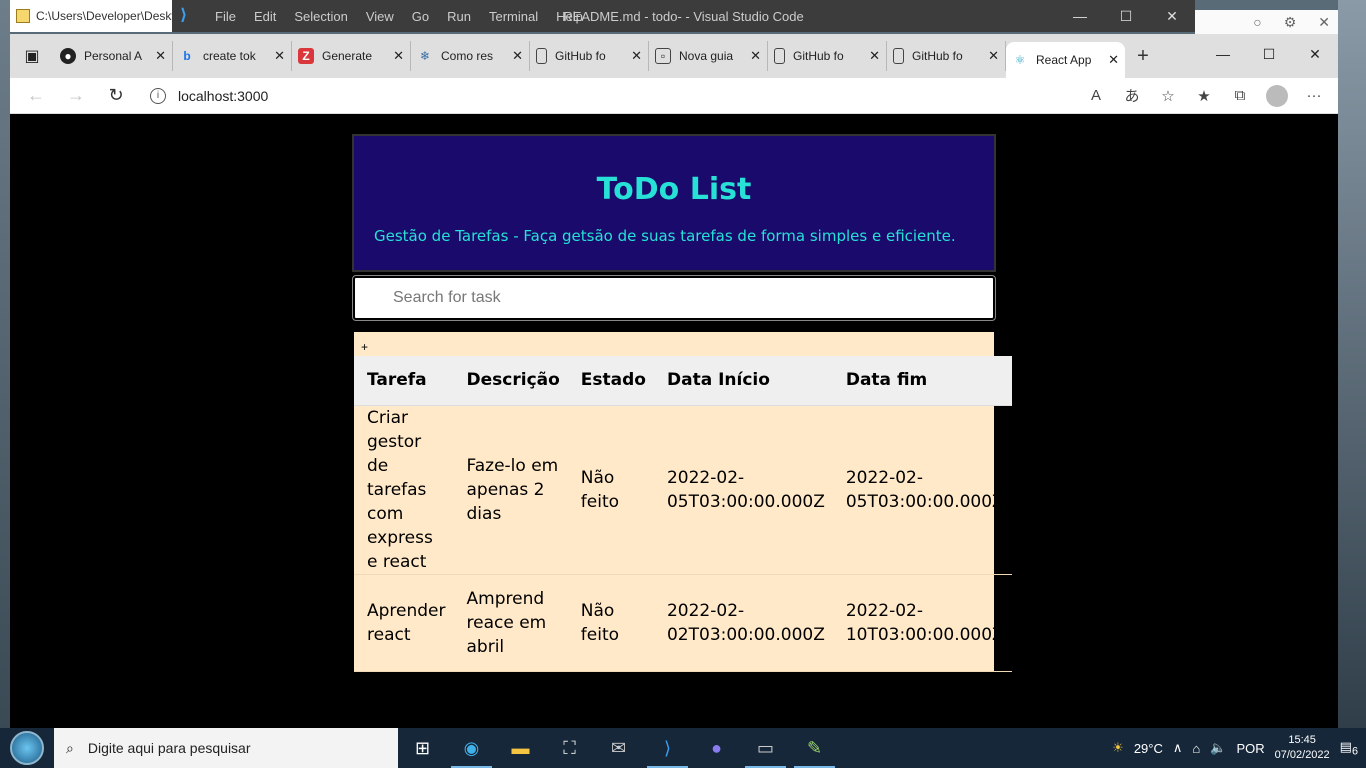  I want to click on collections-icon: ⧉, so click(1240, 95).